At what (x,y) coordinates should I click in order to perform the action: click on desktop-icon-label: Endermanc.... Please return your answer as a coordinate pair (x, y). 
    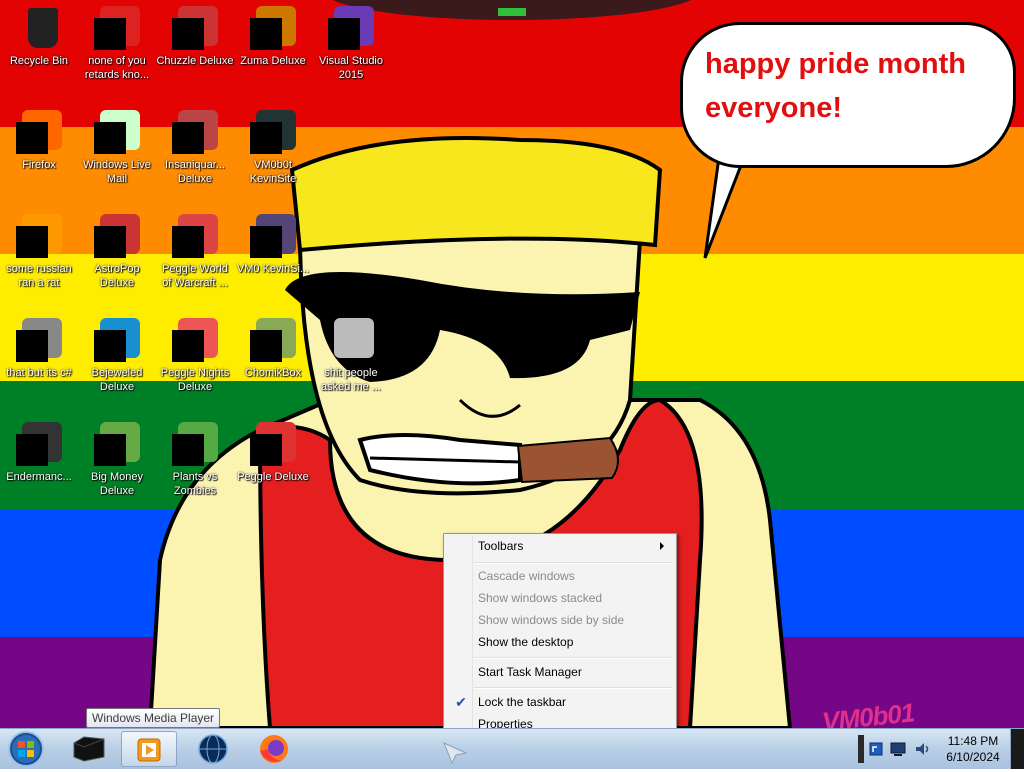
    Looking at the image, I should click on (39, 477).